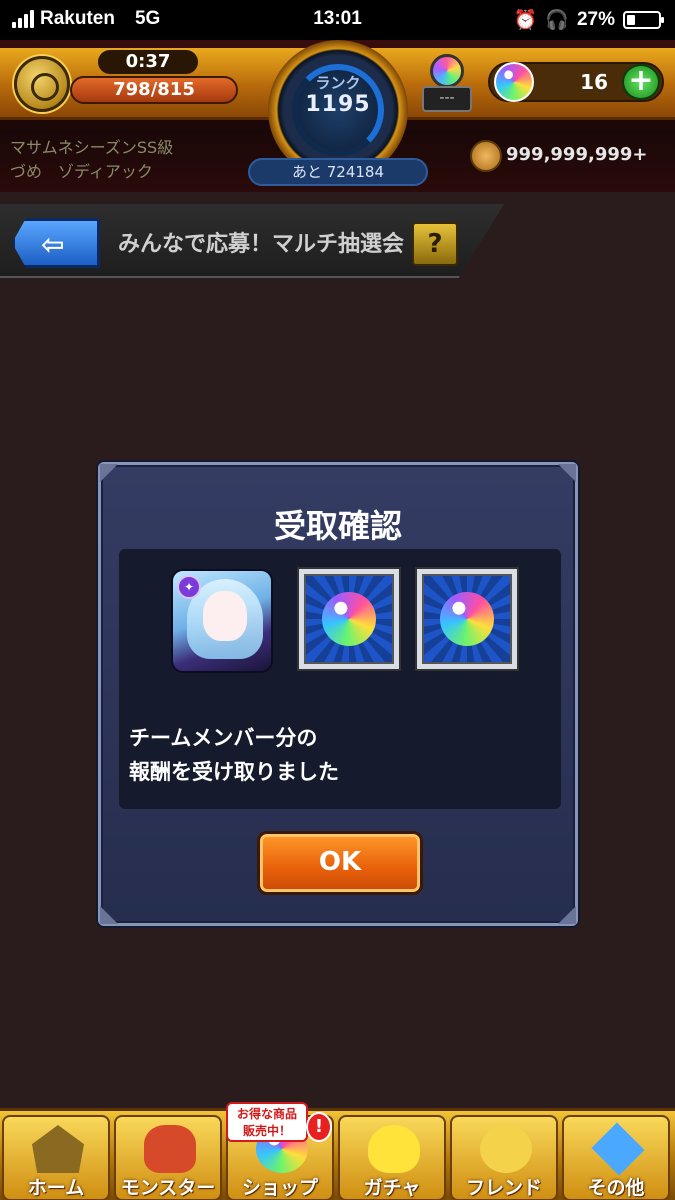 The height and width of the screenshot is (1200, 675). I want to click on nav-friend: フレンド, so click(504, 1157).